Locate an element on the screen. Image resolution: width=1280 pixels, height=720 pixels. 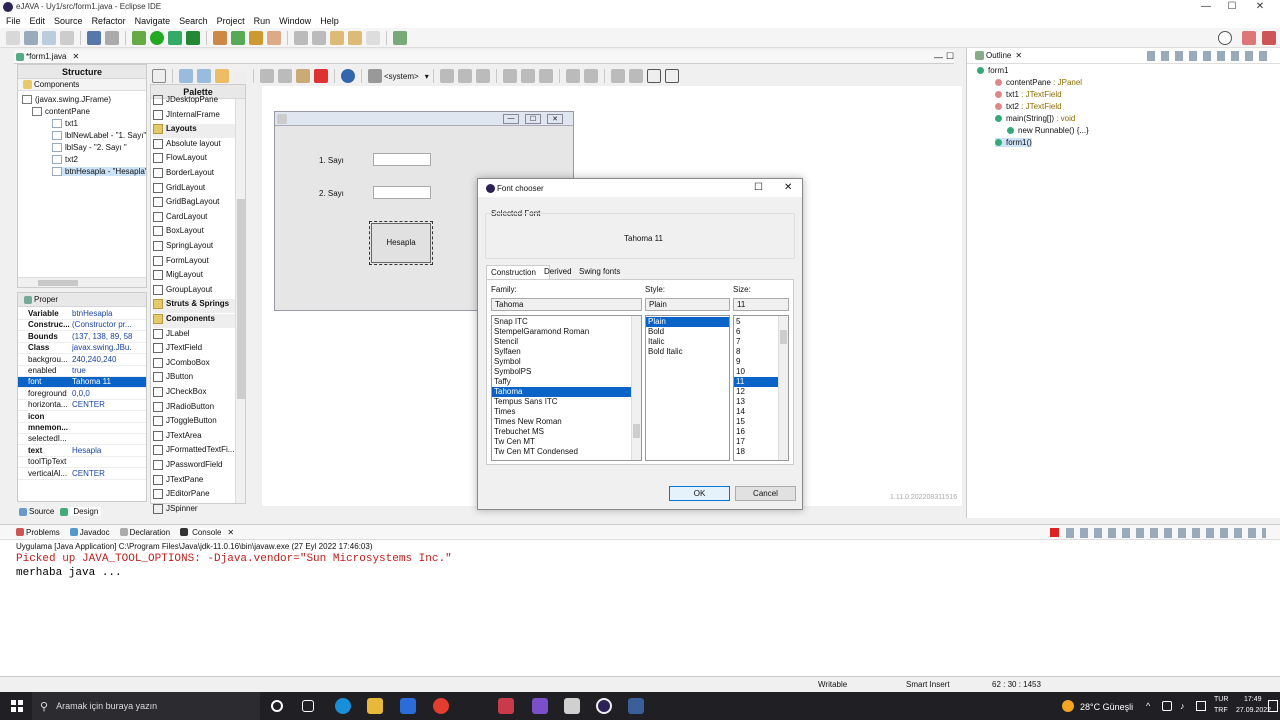
center-horizontal-icon is located at coordinates (653, 76).